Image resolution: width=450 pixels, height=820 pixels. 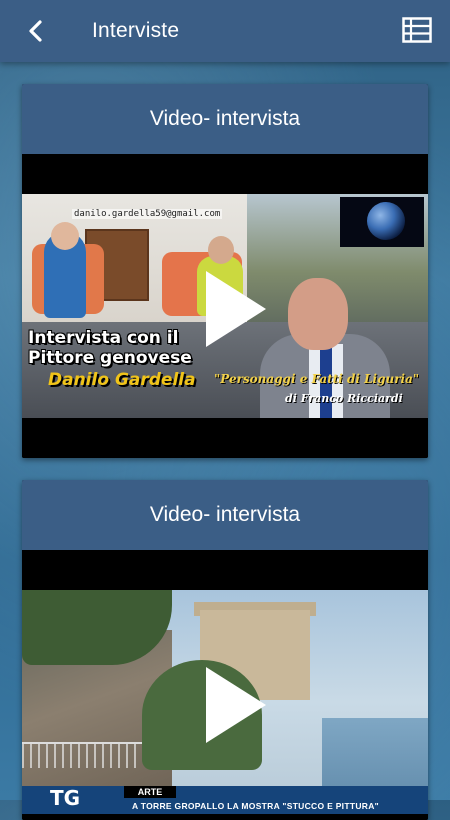 I want to click on globe-logo, so click(x=386, y=221).